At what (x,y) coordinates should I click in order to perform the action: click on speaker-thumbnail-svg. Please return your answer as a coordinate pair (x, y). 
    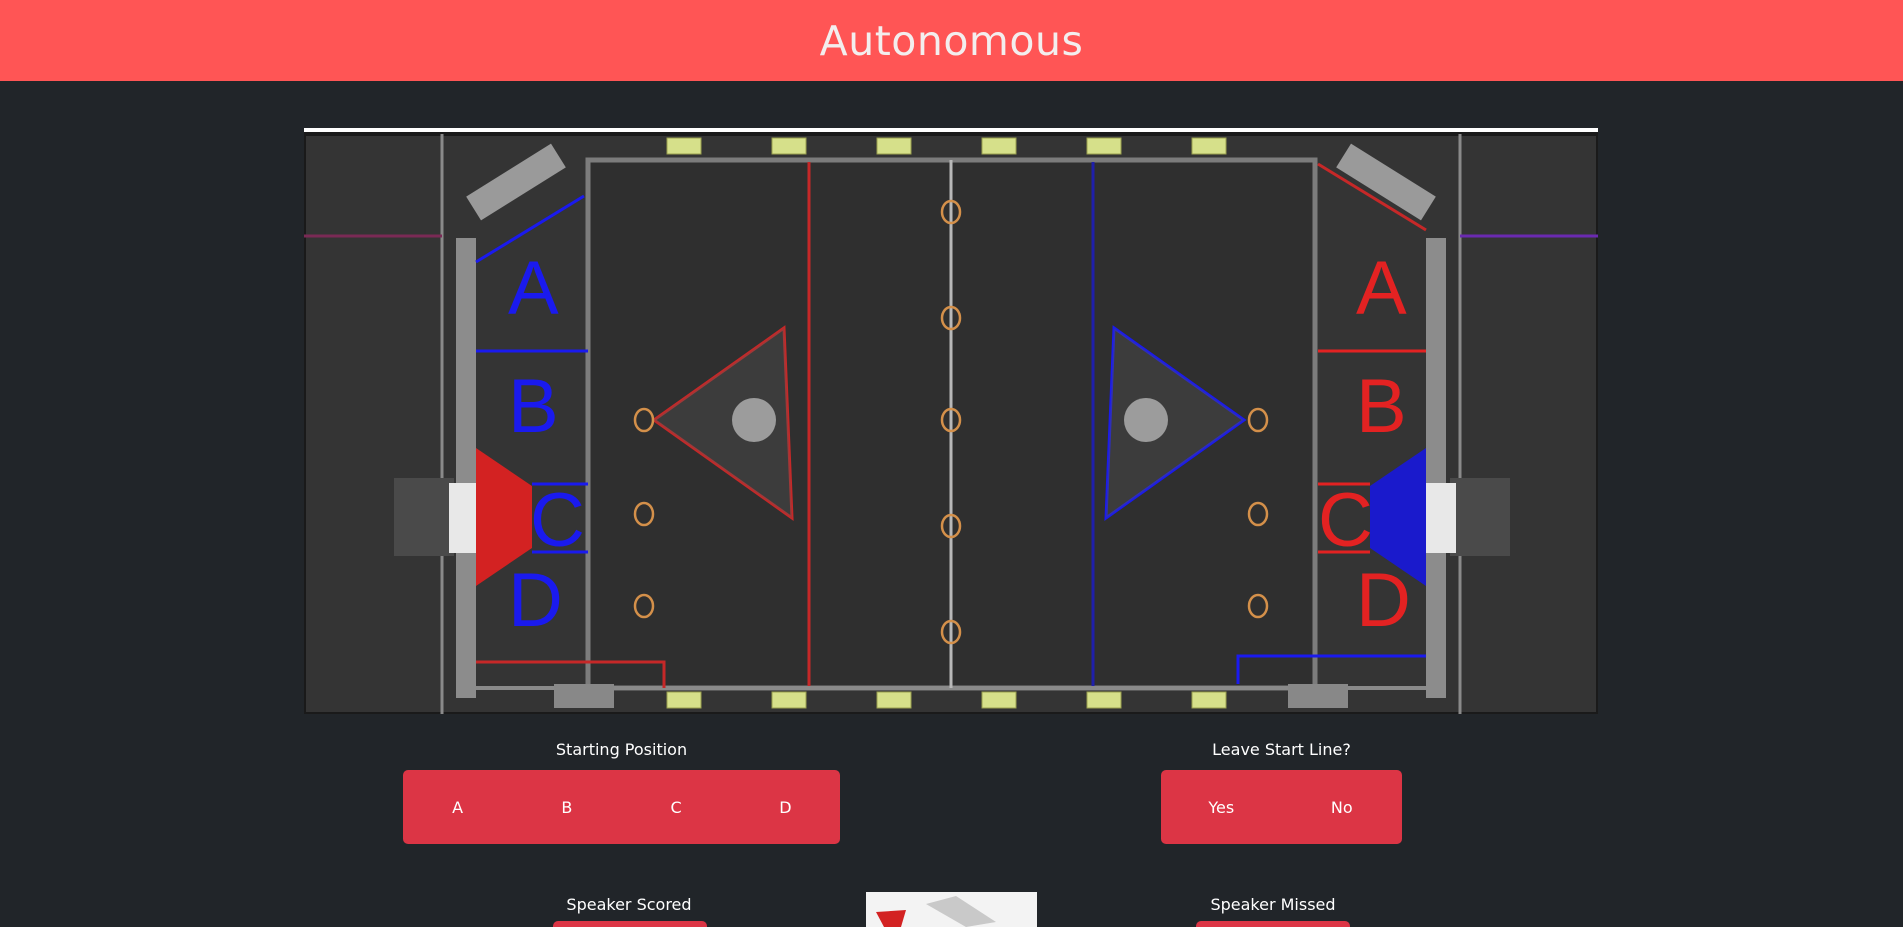
    Looking at the image, I should click on (951, 909).